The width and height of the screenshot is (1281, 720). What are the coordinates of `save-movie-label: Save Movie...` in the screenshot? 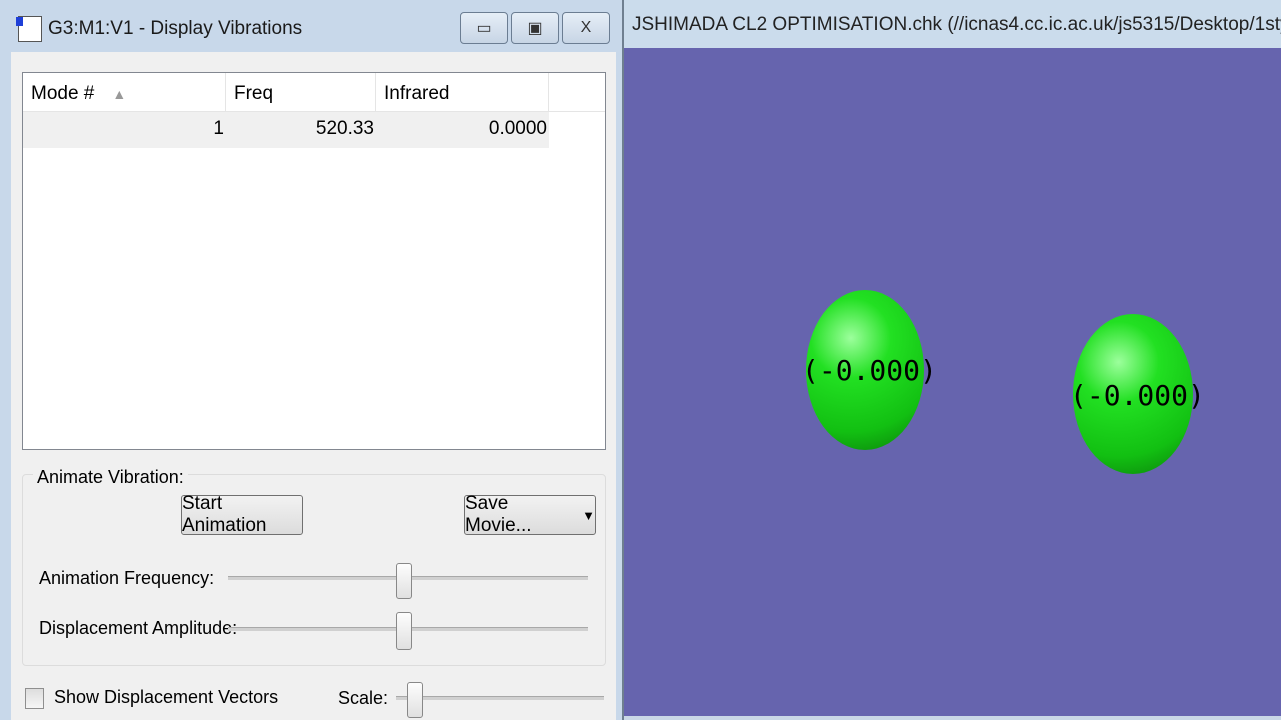 It's located at (498, 514).